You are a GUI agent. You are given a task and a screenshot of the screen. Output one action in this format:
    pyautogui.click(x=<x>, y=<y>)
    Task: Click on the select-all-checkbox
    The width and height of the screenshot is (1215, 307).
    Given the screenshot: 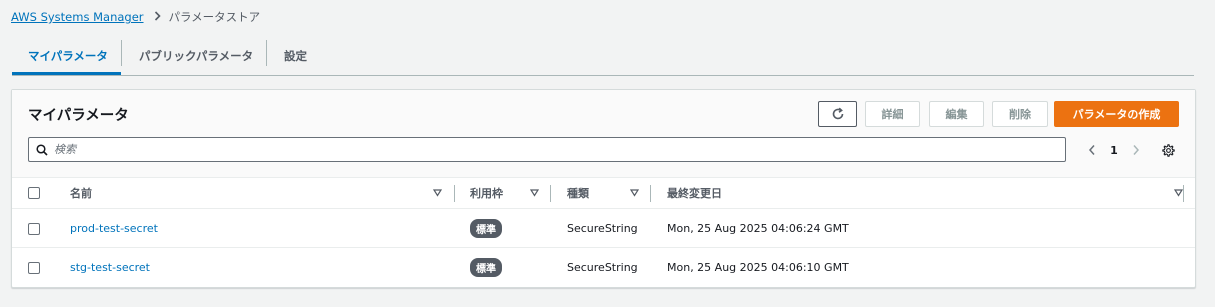 What is the action you would take?
    pyautogui.click(x=34, y=193)
    